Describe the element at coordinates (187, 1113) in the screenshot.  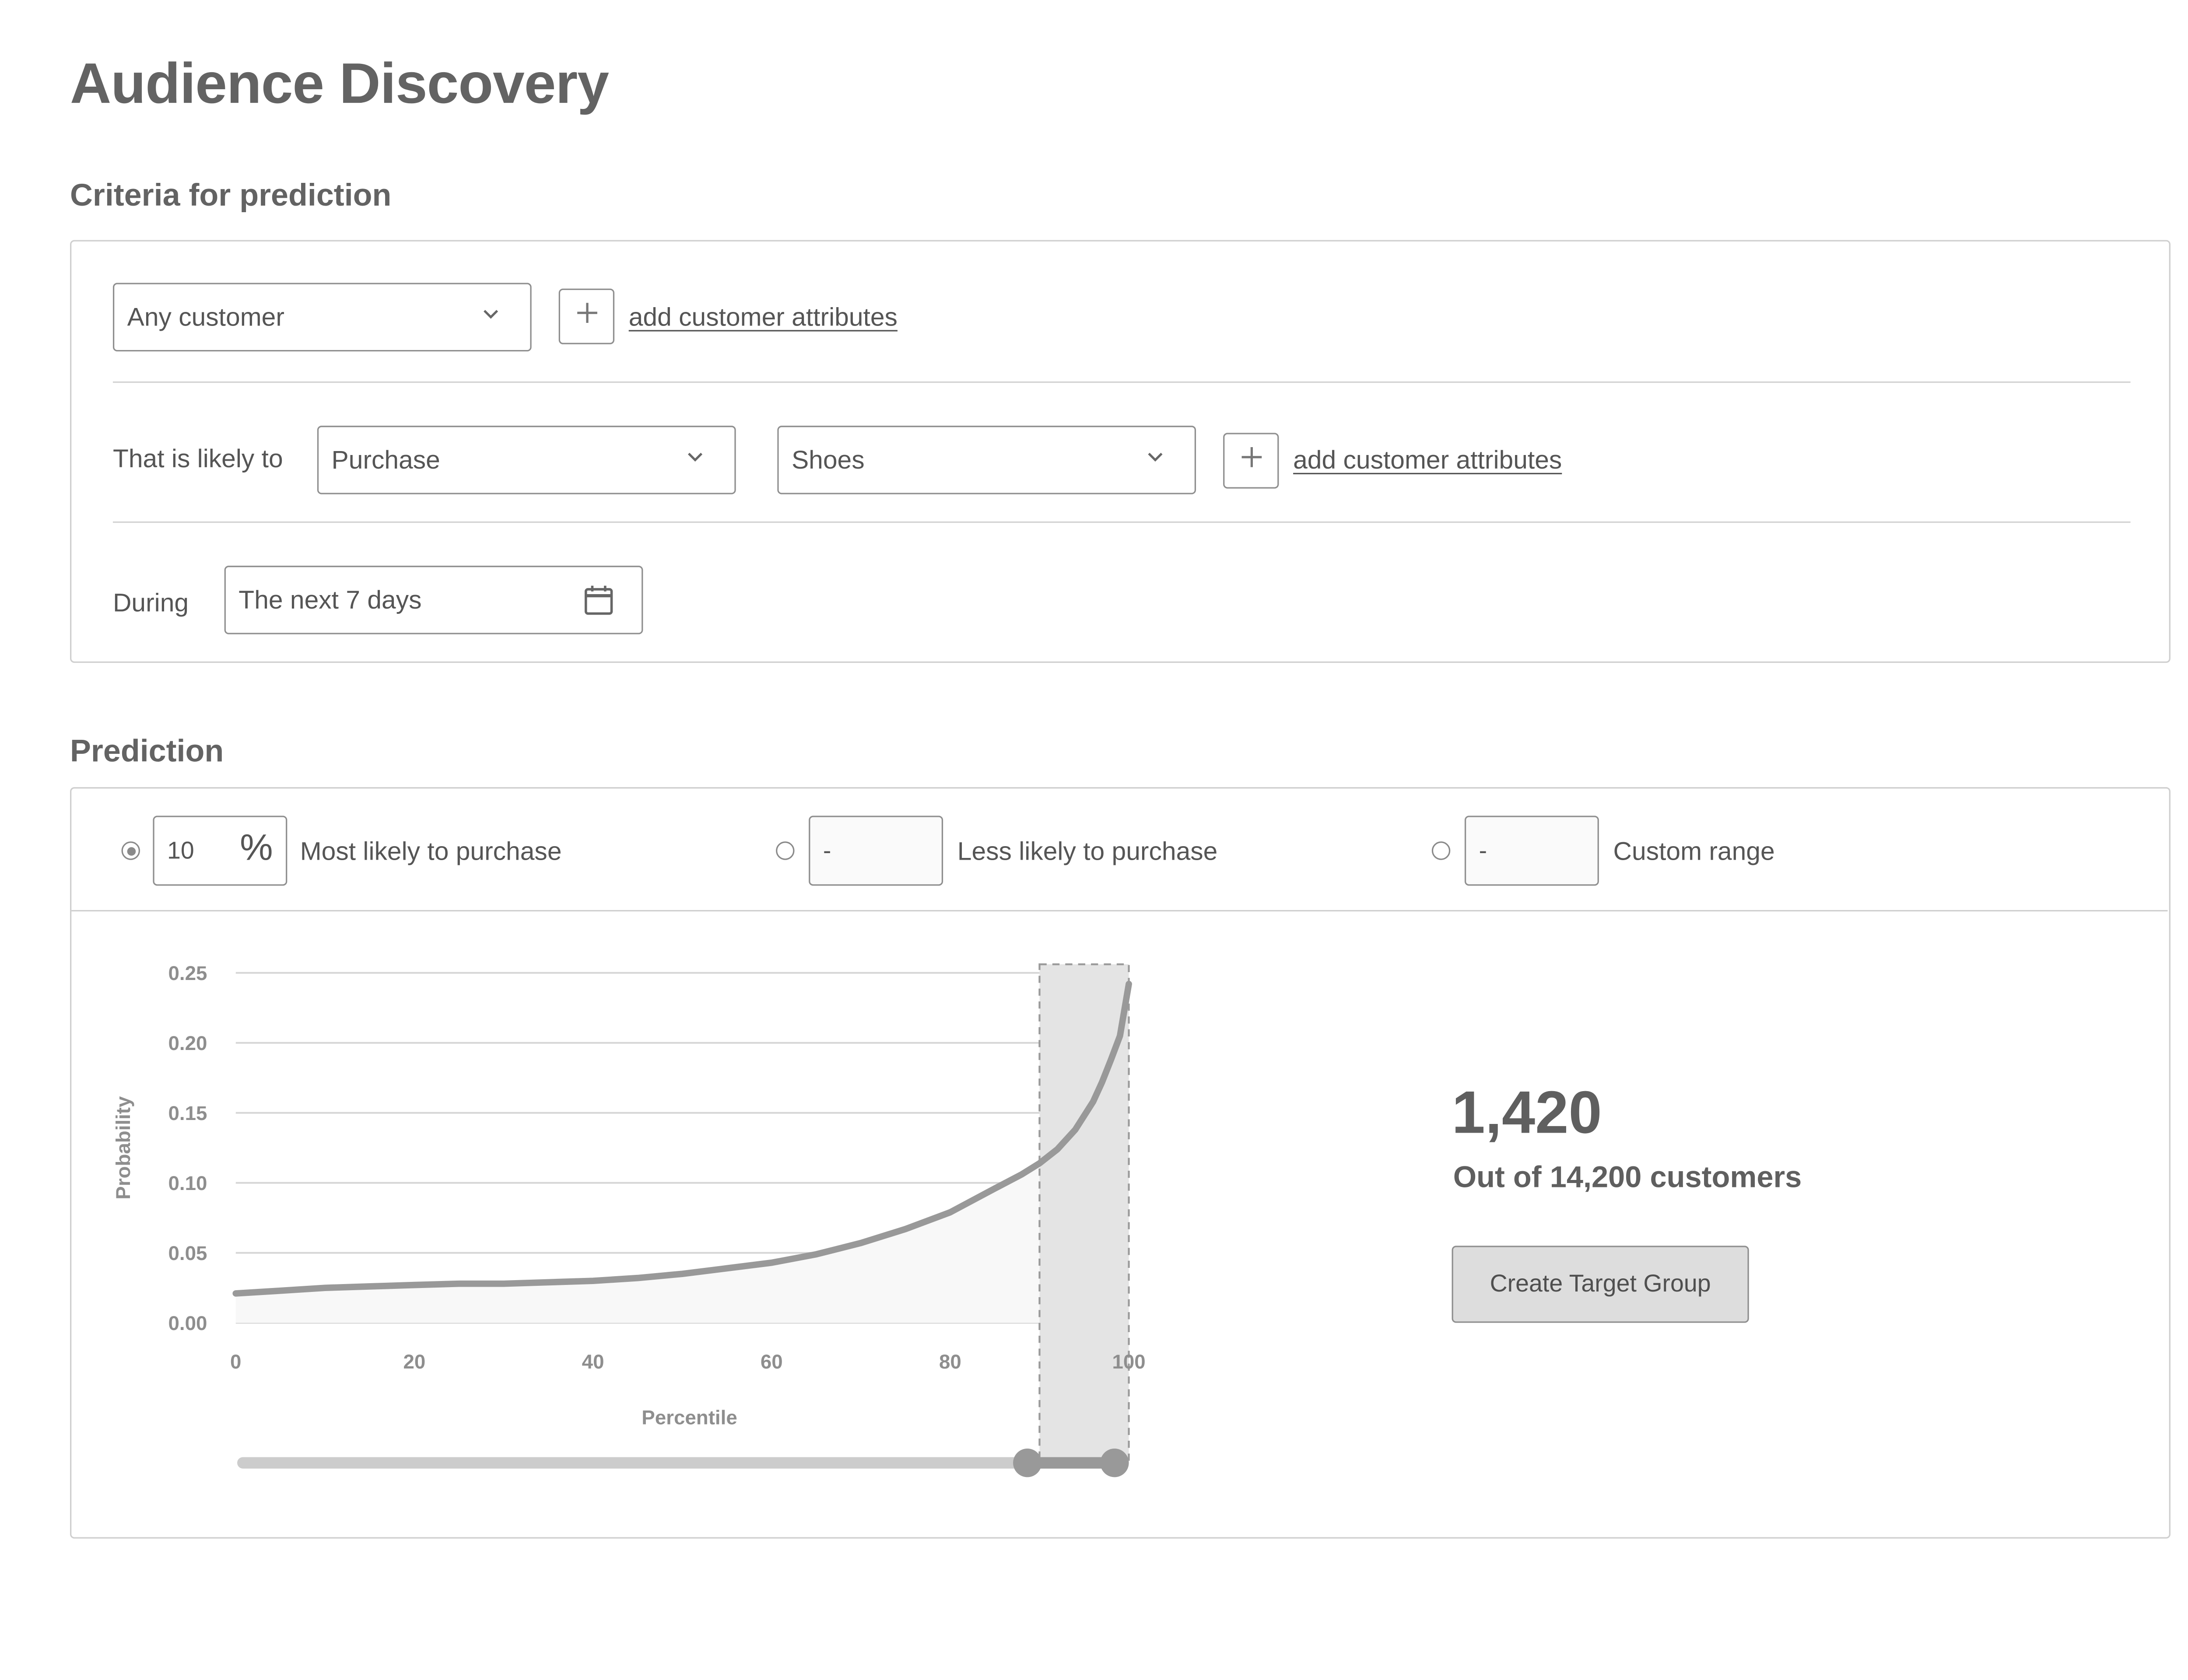
I see `y-tick-label: 0.15` at that location.